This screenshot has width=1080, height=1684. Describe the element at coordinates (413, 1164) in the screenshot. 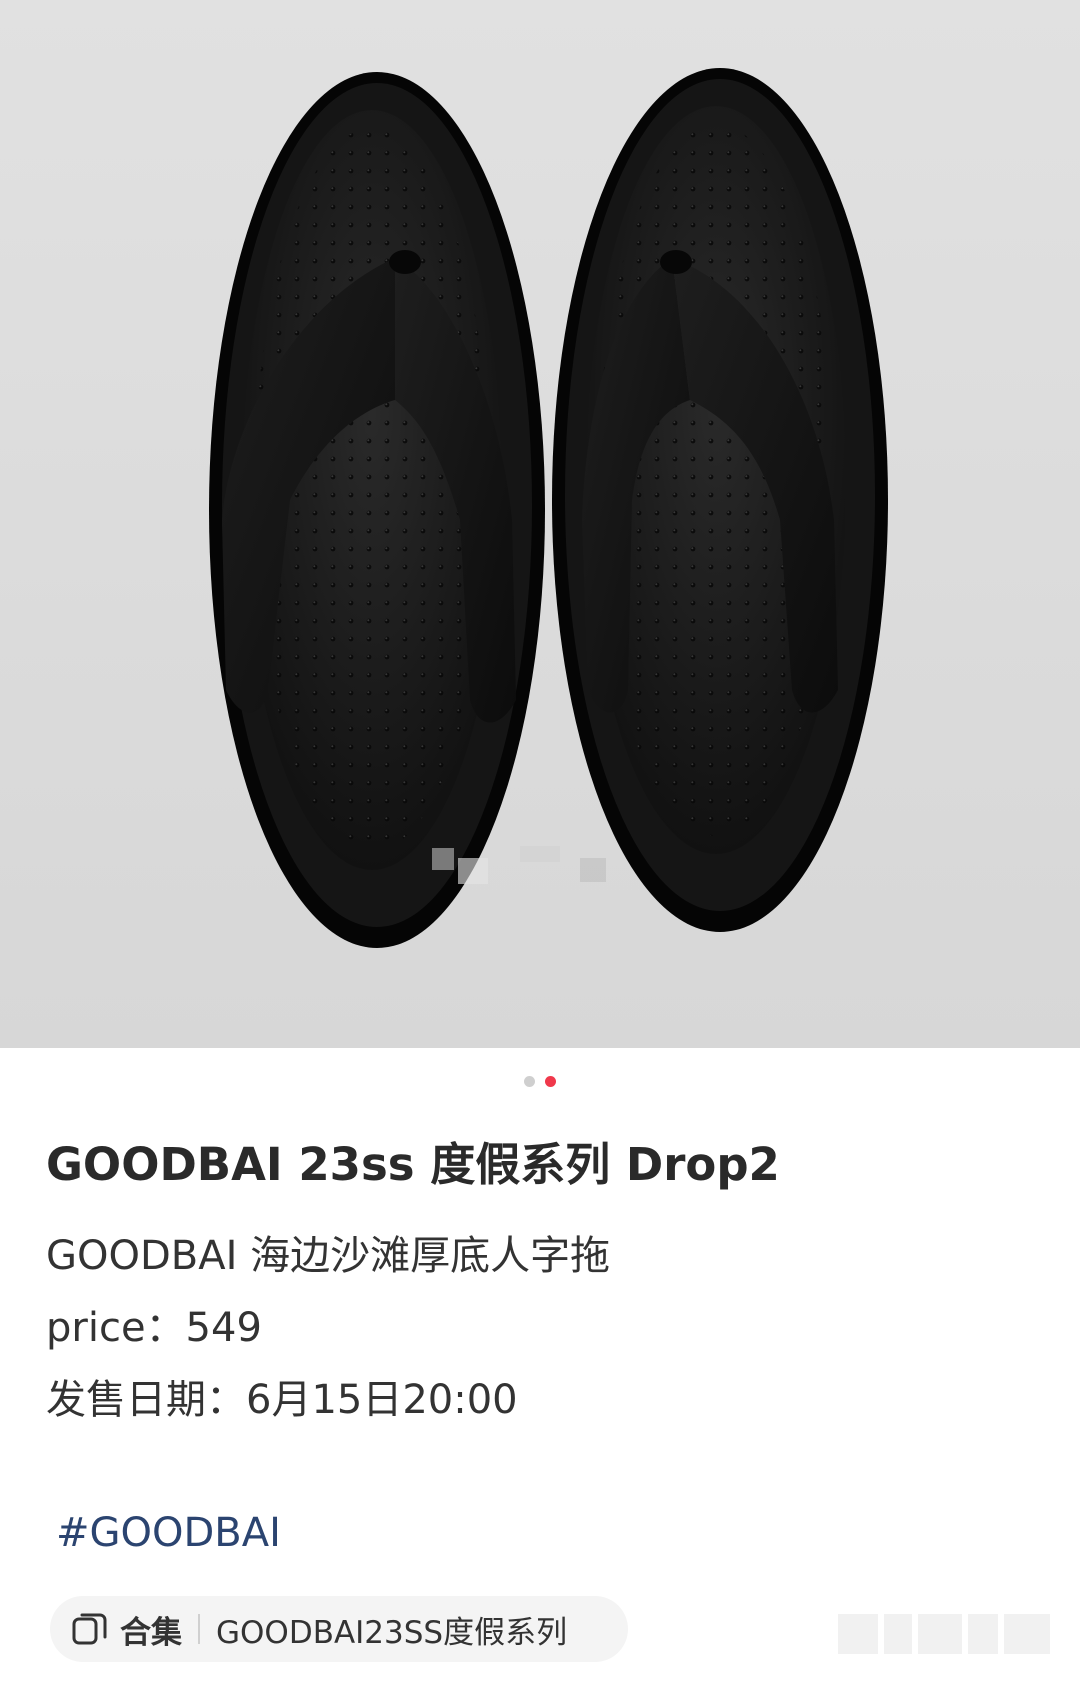

I see `post-title: GOODBAI 23ss 度假系列 Drop2` at that location.